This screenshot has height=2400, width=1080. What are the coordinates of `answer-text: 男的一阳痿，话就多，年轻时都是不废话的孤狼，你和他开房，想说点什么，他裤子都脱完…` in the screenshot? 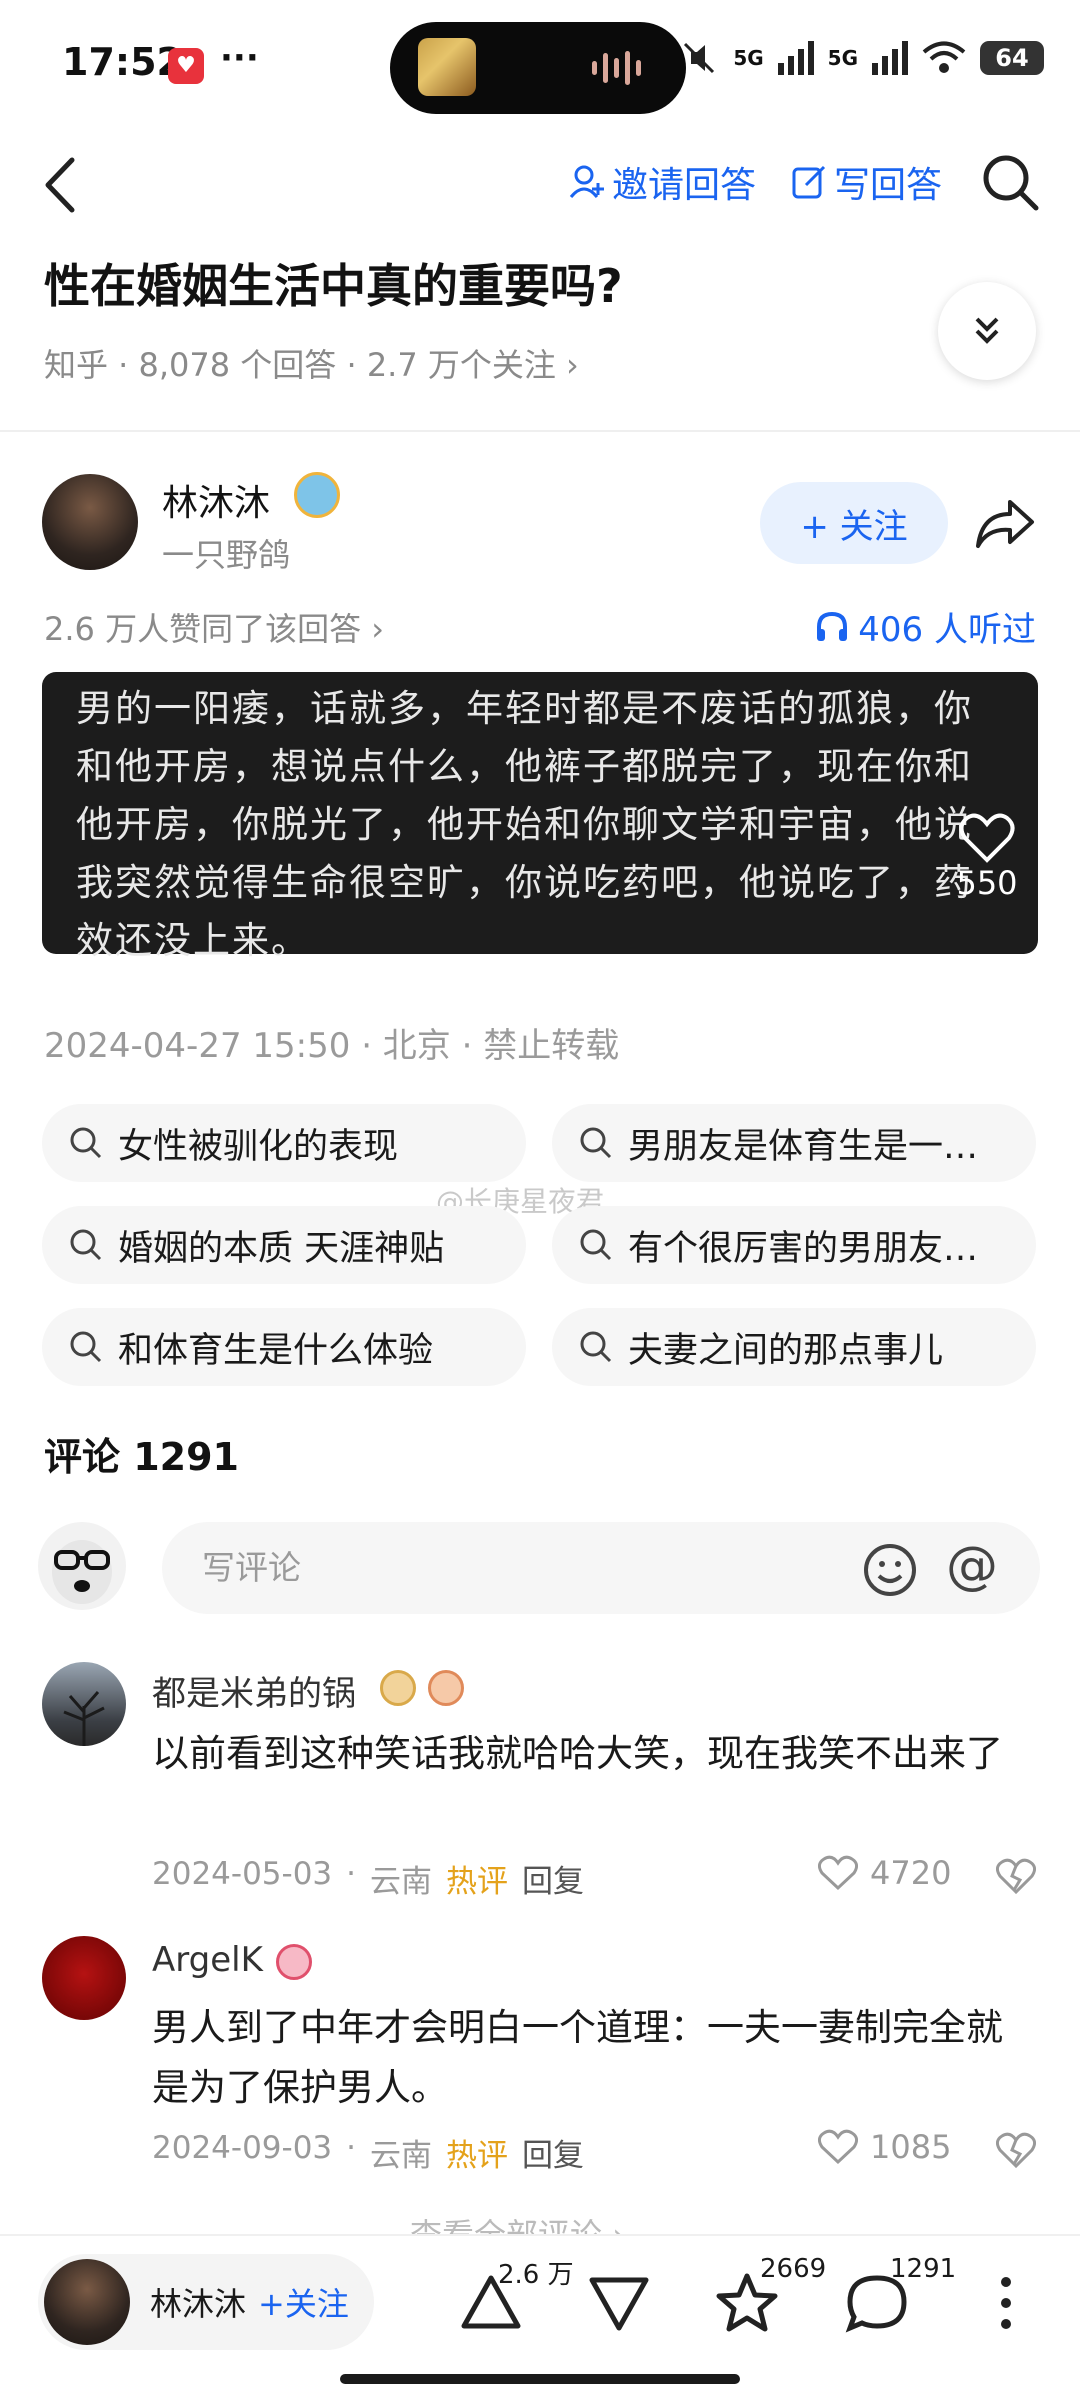 It's located at (524, 824).